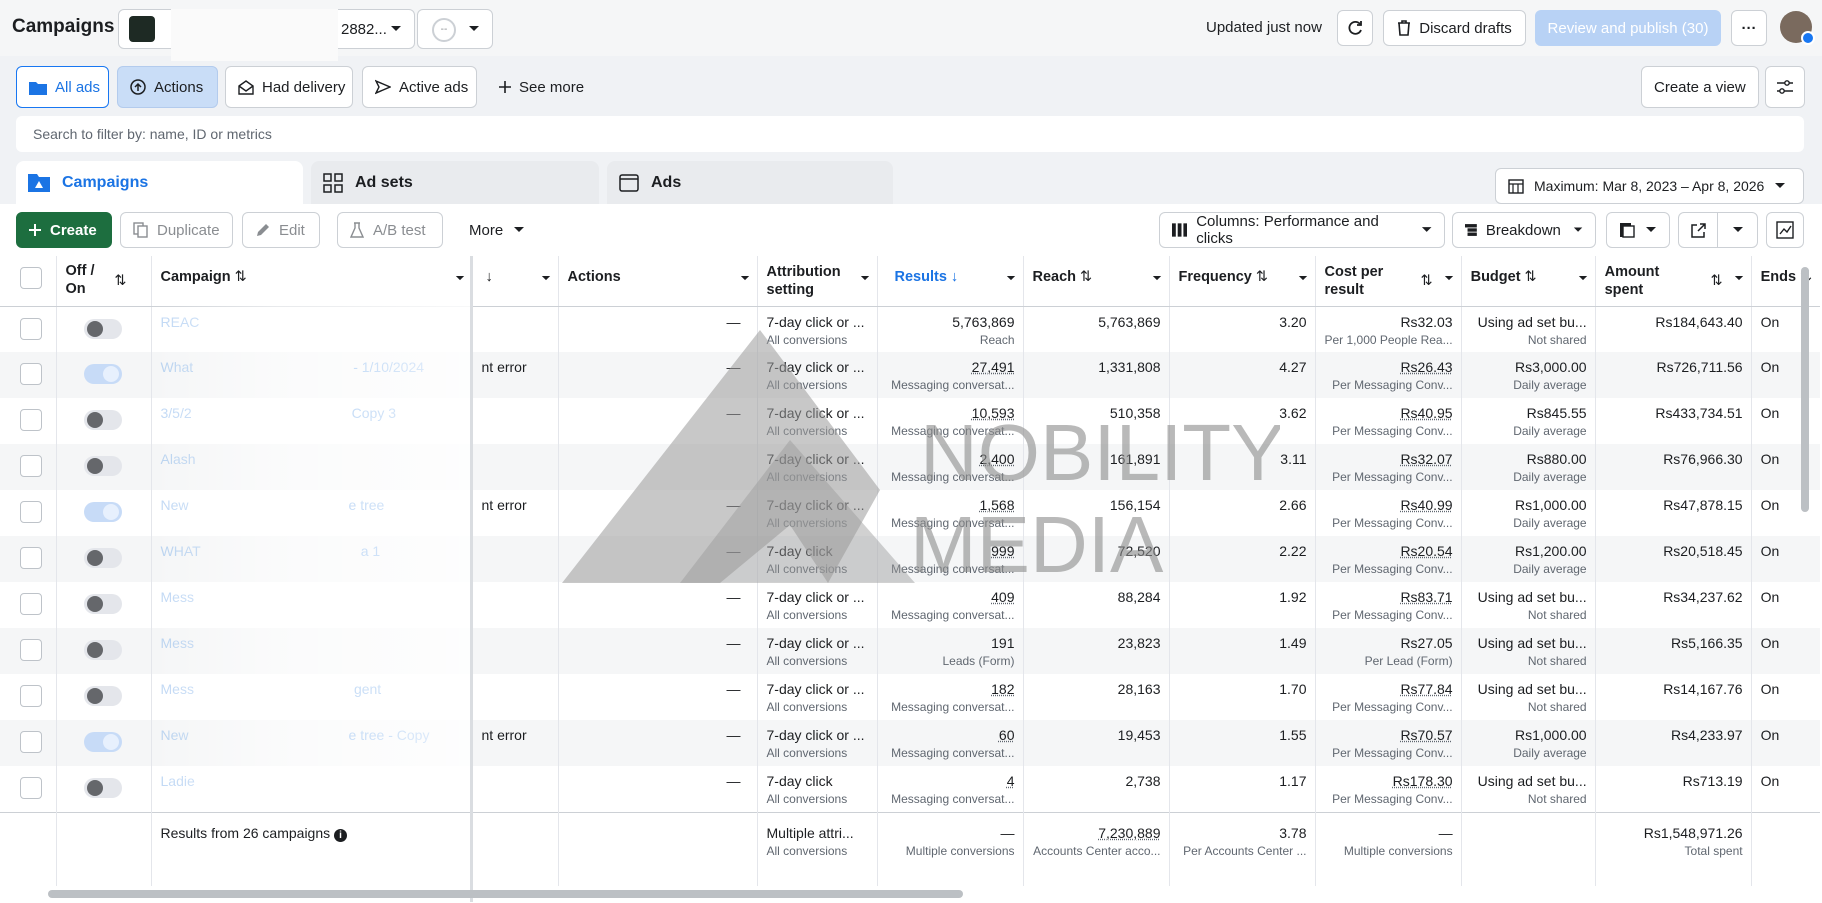 This screenshot has width=1822, height=903. Describe the element at coordinates (1002, 689) in the screenshot. I see `results-value: 182` at that location.